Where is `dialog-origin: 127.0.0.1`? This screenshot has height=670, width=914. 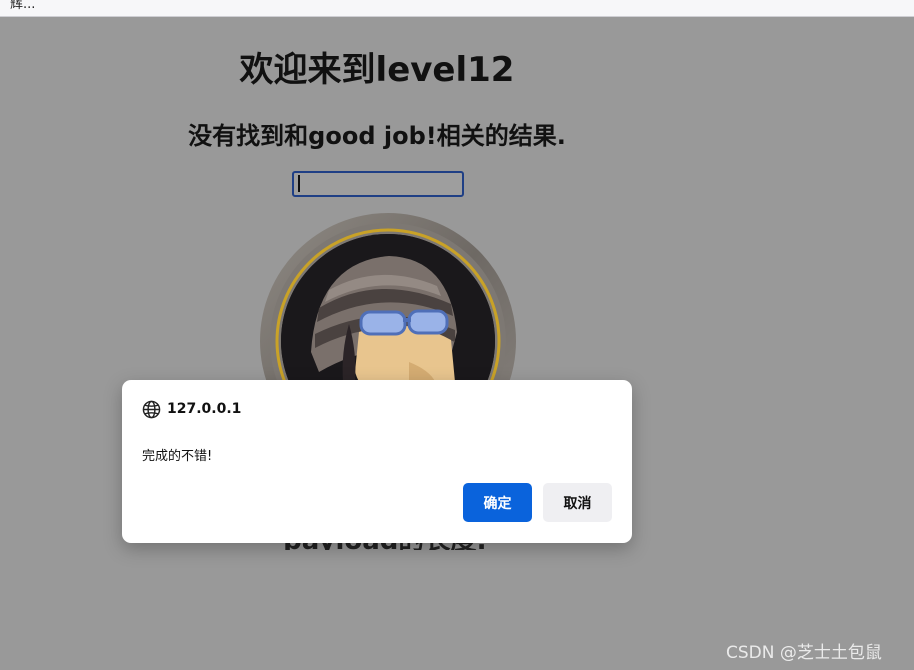 dialog-origin: 127.0.0.1 is located at coordinates (204, 409).